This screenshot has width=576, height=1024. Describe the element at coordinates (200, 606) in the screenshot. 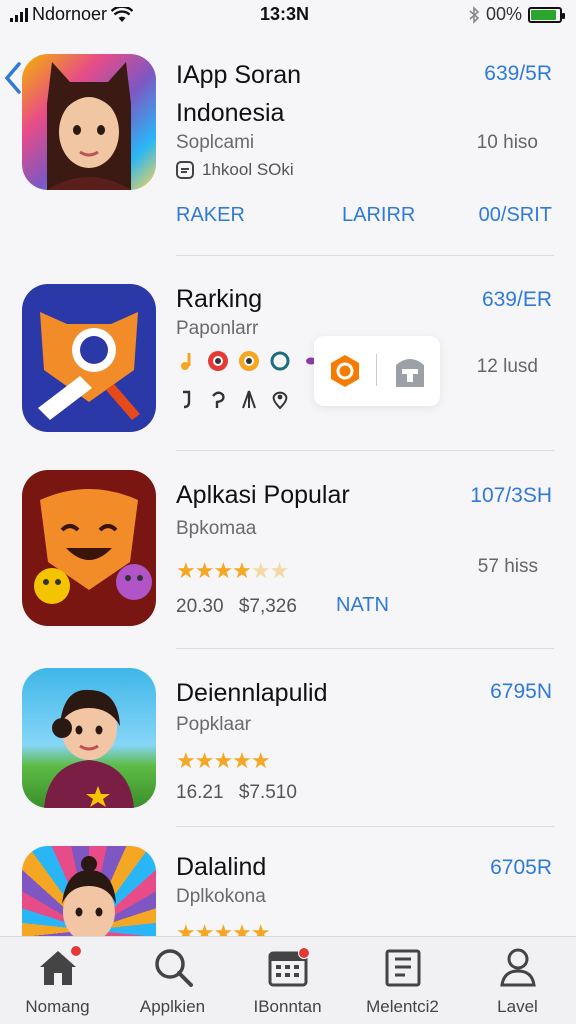

I see `meta-value-1: 20.30` at that location.